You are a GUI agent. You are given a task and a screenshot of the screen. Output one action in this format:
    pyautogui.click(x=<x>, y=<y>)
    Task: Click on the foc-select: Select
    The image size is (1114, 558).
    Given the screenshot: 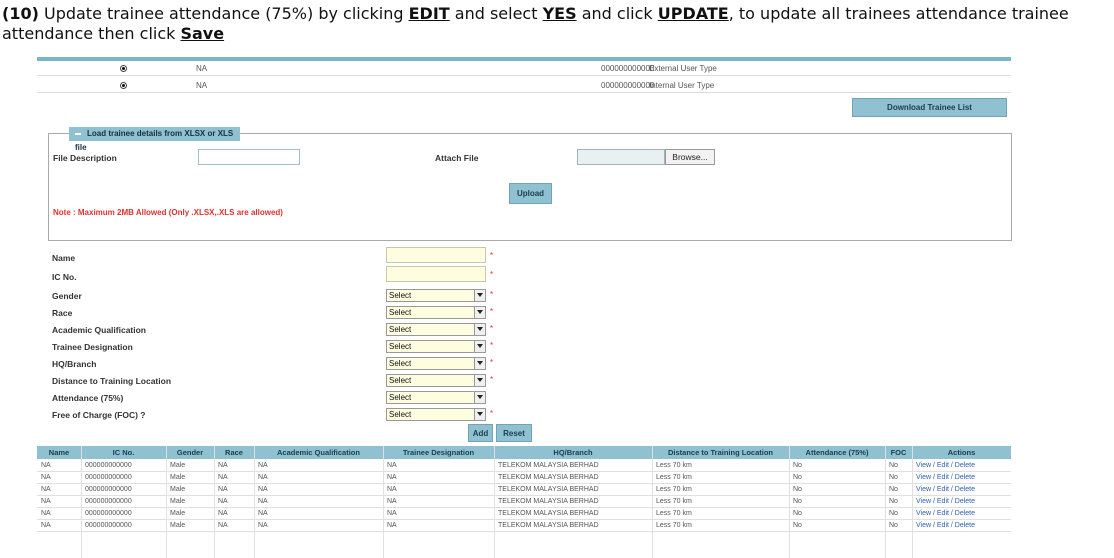 What is the action you would take?
    pyautogui.click(x=436, y=414)
    